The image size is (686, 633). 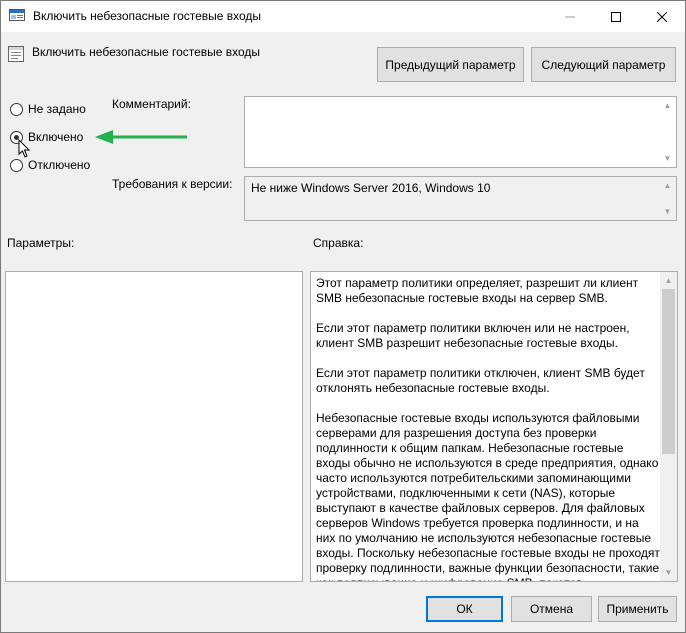 I want to click on policy-app-icon, so click(x=17, y=15).